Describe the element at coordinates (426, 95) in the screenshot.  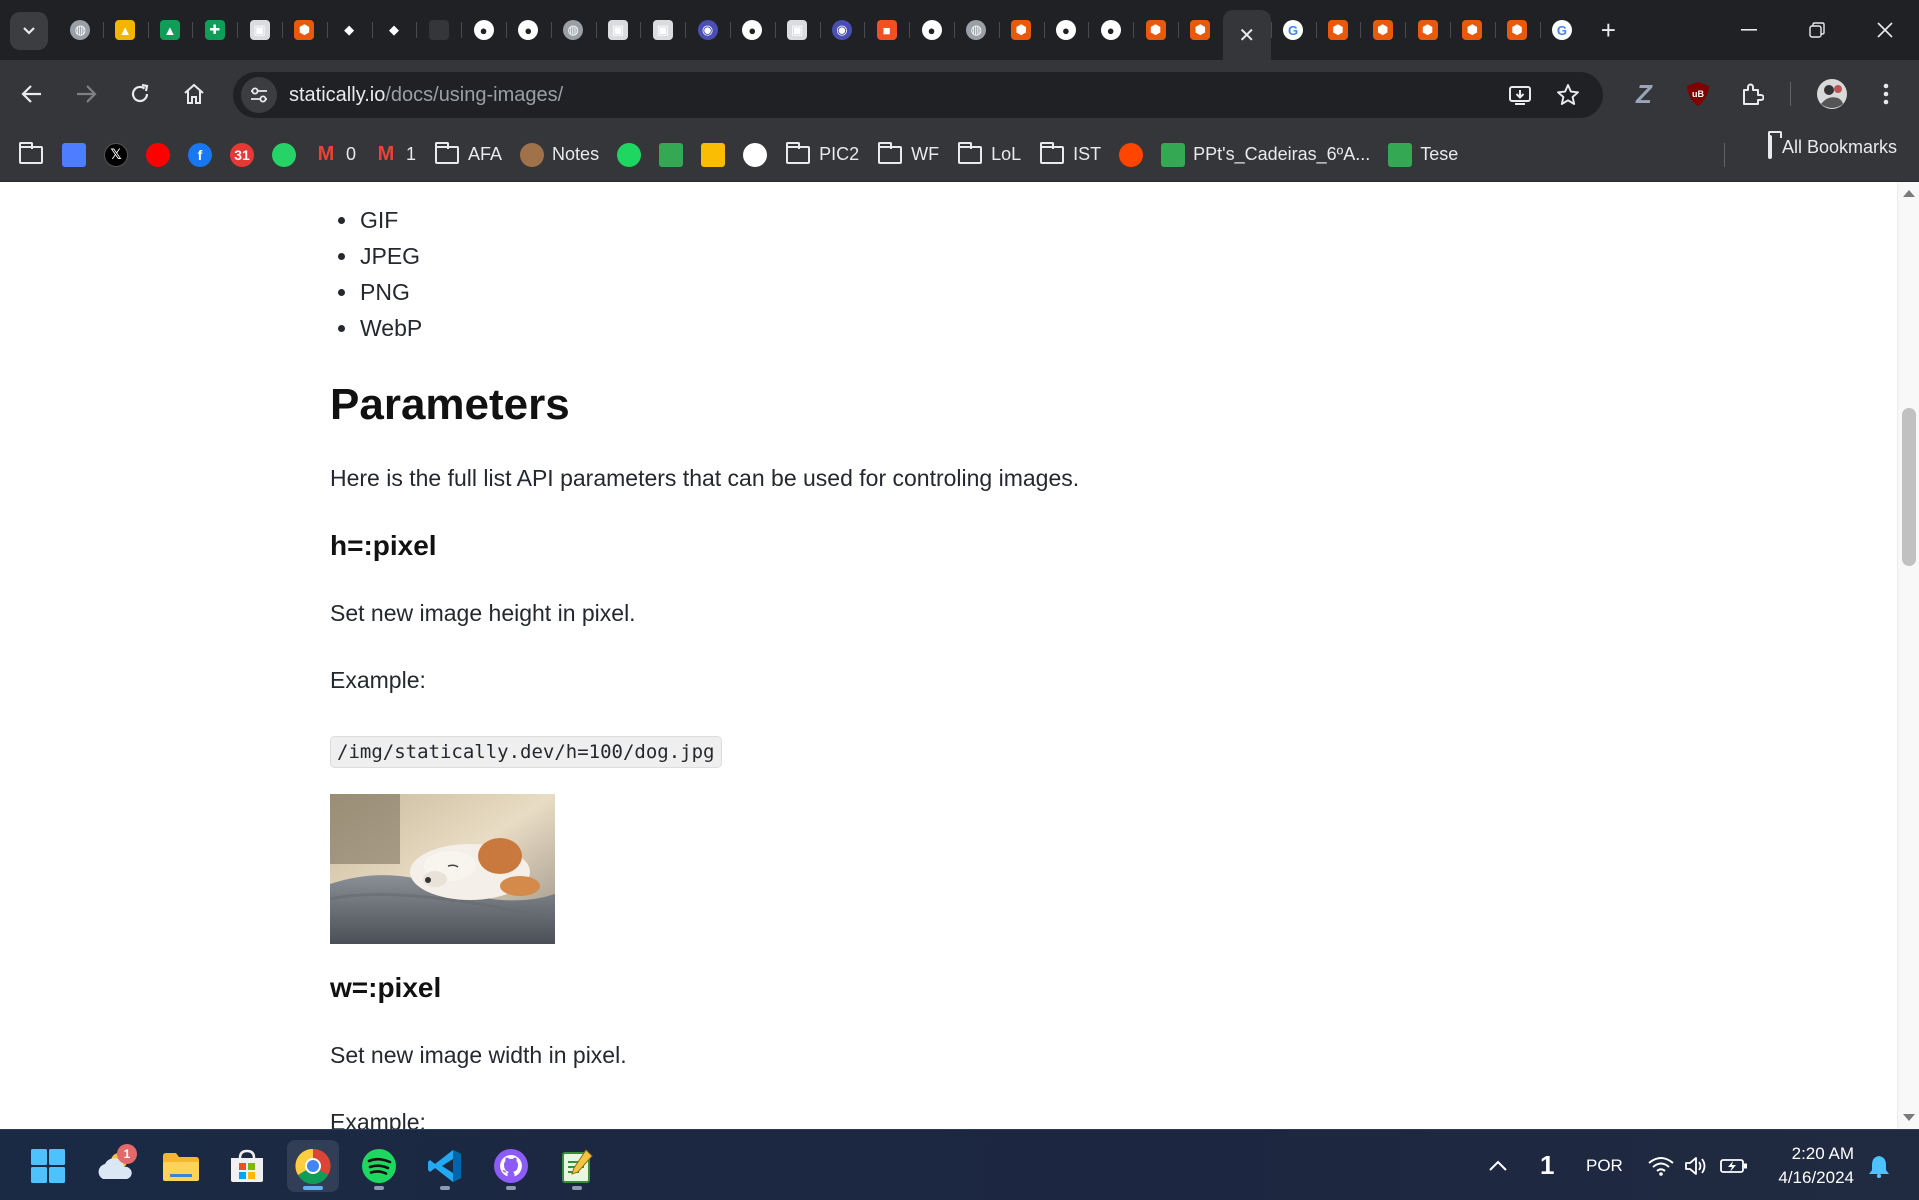
I see `url-text: statically.io/docs/using-images/` at that location.